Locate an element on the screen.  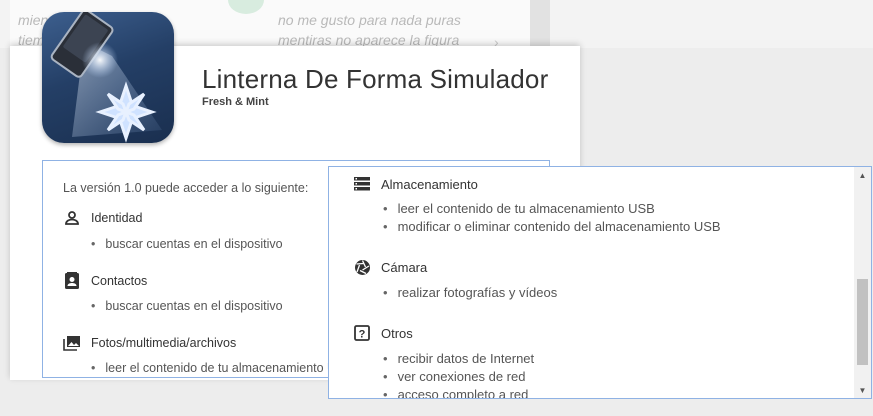
permission-category-camara: Cámara is located at coordinates (390, 267).